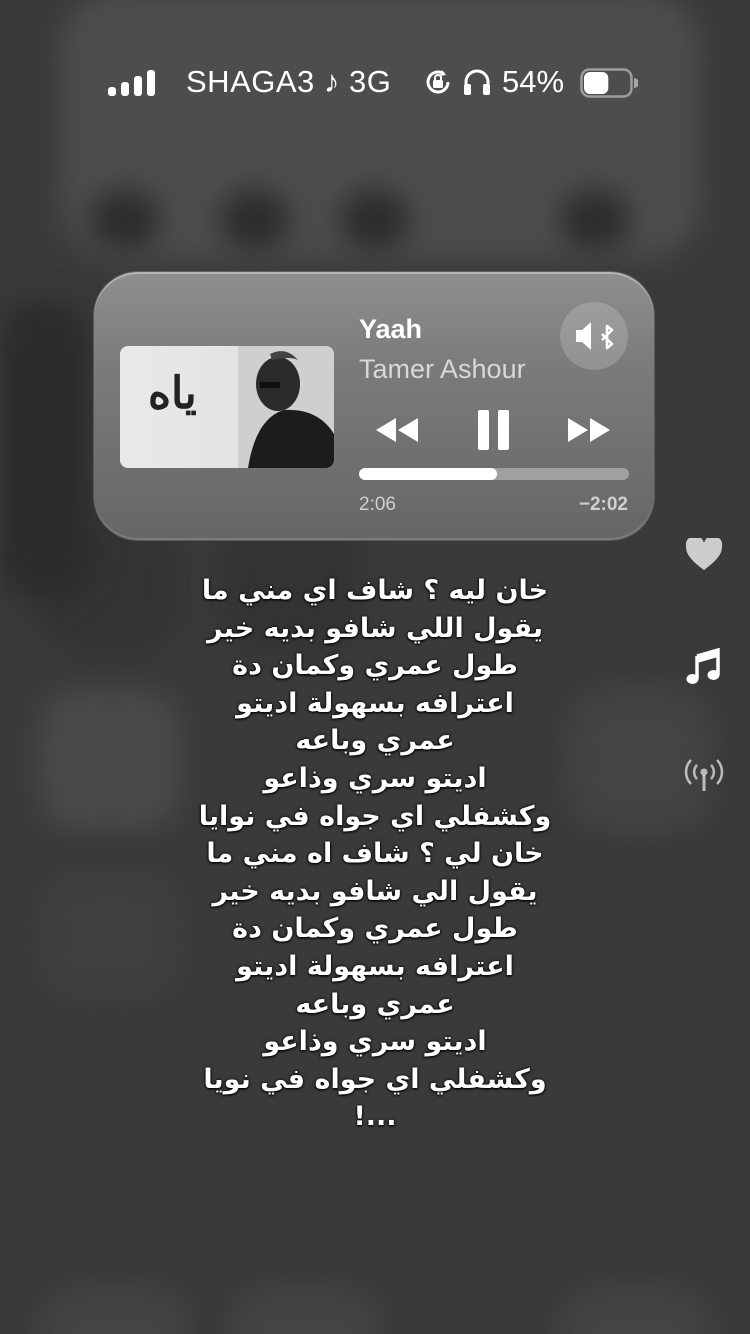  I want to click on battery-percentage: 54%, so click(533, 81).